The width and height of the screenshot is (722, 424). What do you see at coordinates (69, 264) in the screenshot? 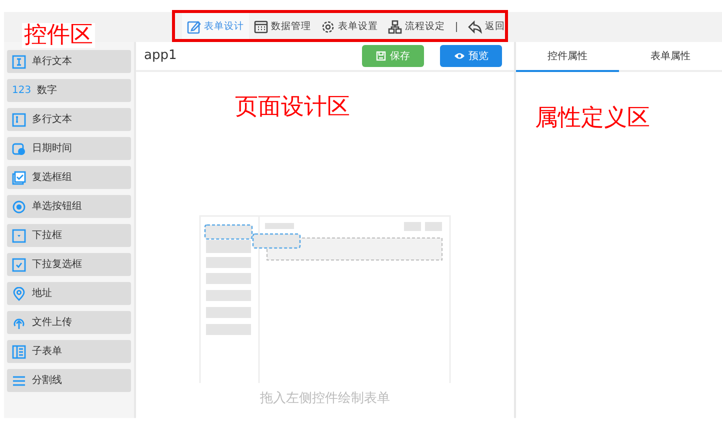
I see `palette-item: 下拉复选框` at bounding box center [69, 264].